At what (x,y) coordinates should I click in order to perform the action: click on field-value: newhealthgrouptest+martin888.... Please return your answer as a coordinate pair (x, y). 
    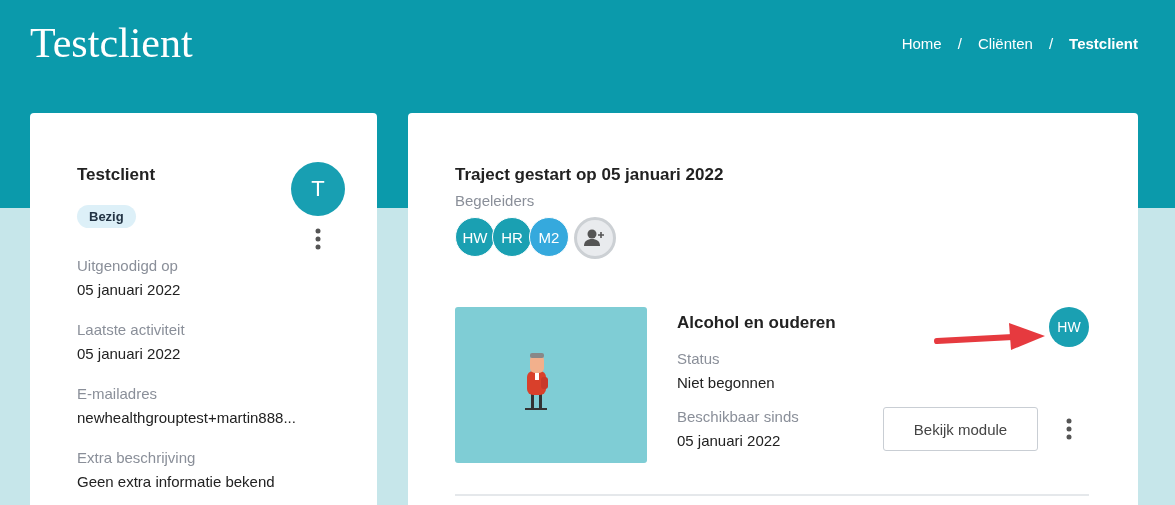
    Looking at the image, I should click on (187, 418).